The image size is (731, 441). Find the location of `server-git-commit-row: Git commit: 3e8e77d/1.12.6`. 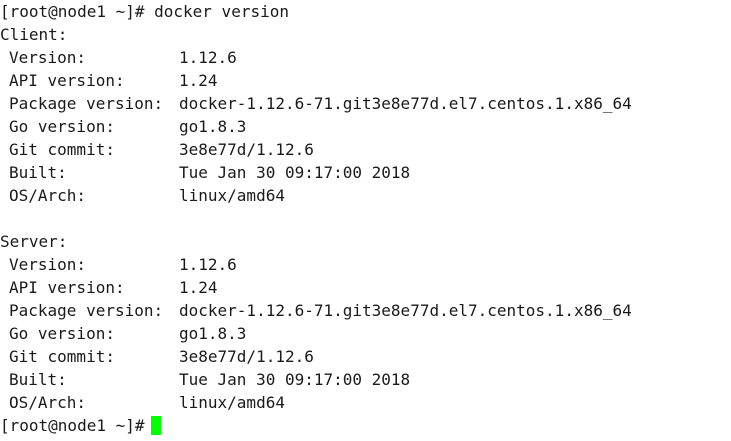

server-git-commit-row: Git commit: 3e8e77d/1.12.6 is located at coordinates (365, 356).